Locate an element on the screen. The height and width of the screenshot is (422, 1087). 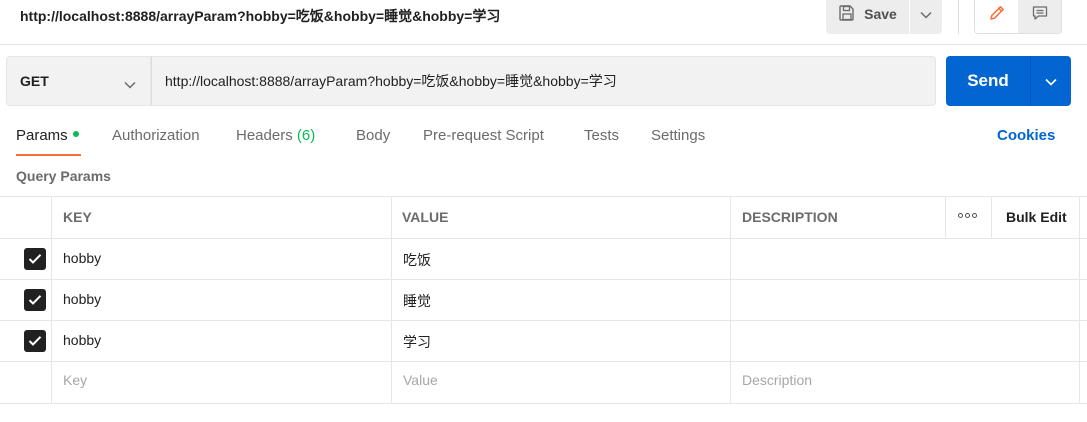
column-header-value: VALUE is located at coordinates (425, 217).